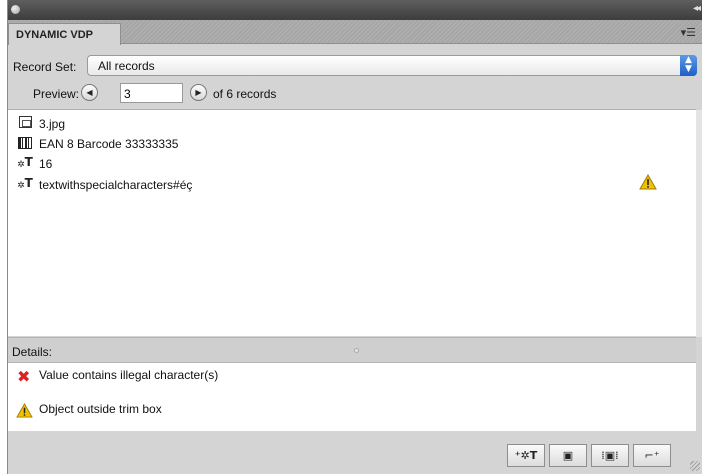 The width and height of the screenshot is (702, 474). What do you see at coordinates (352, 123) in the screenshot?
I see `list-item: 3.jpg` at bounding box center [352, 123].